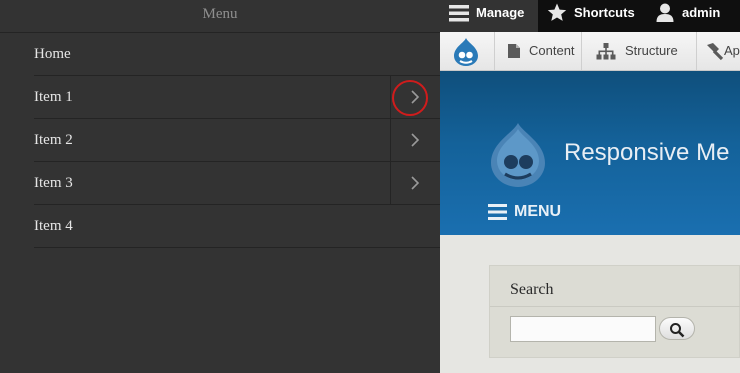 This screenshot has height=373, width=740. I want to click on menu-item-label: Item 4, so click(53, 226).